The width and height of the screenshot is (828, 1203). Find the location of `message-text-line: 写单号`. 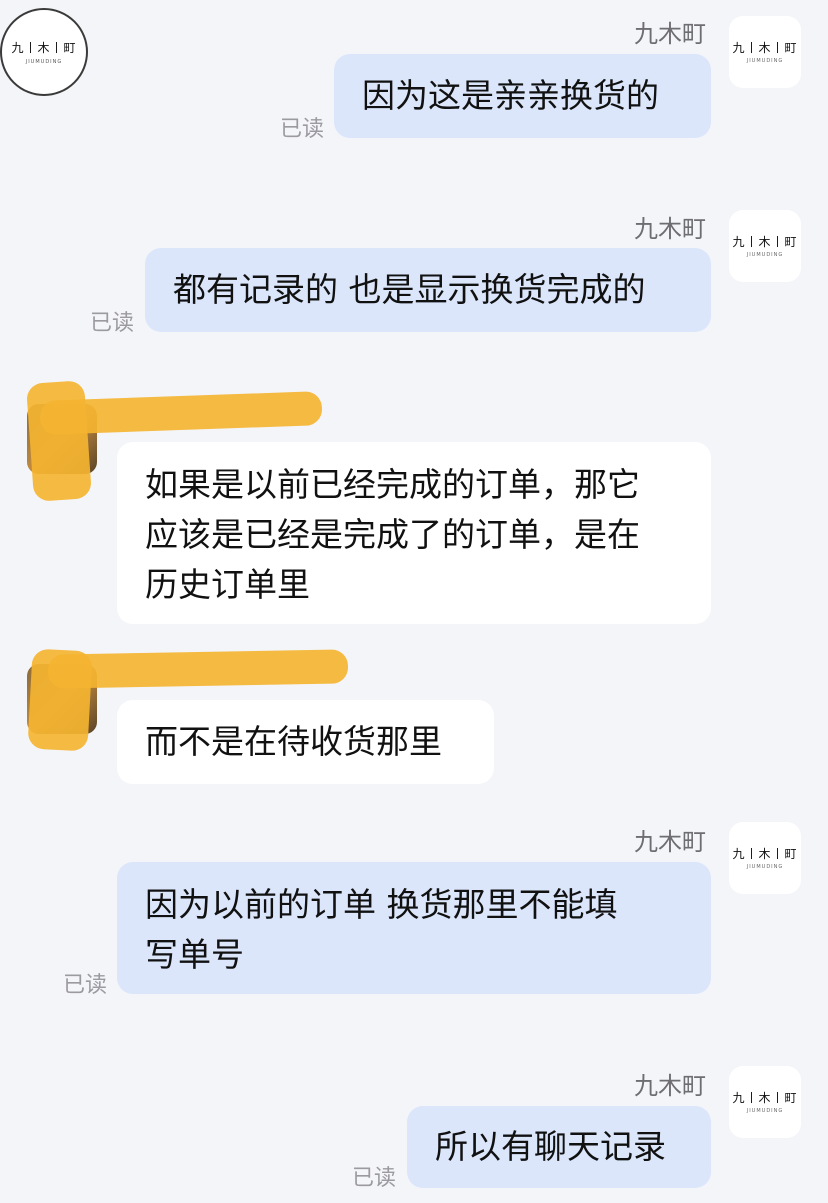

message-text-line: 写单号 is located at coordinates (194, 954).